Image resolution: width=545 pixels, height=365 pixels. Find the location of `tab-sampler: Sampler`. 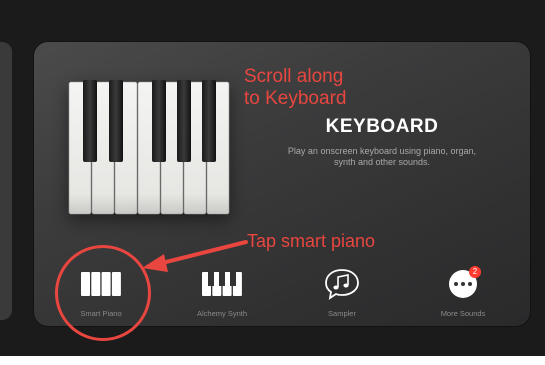

tab-sampler: Sampler is located at coordinates (342, 295).